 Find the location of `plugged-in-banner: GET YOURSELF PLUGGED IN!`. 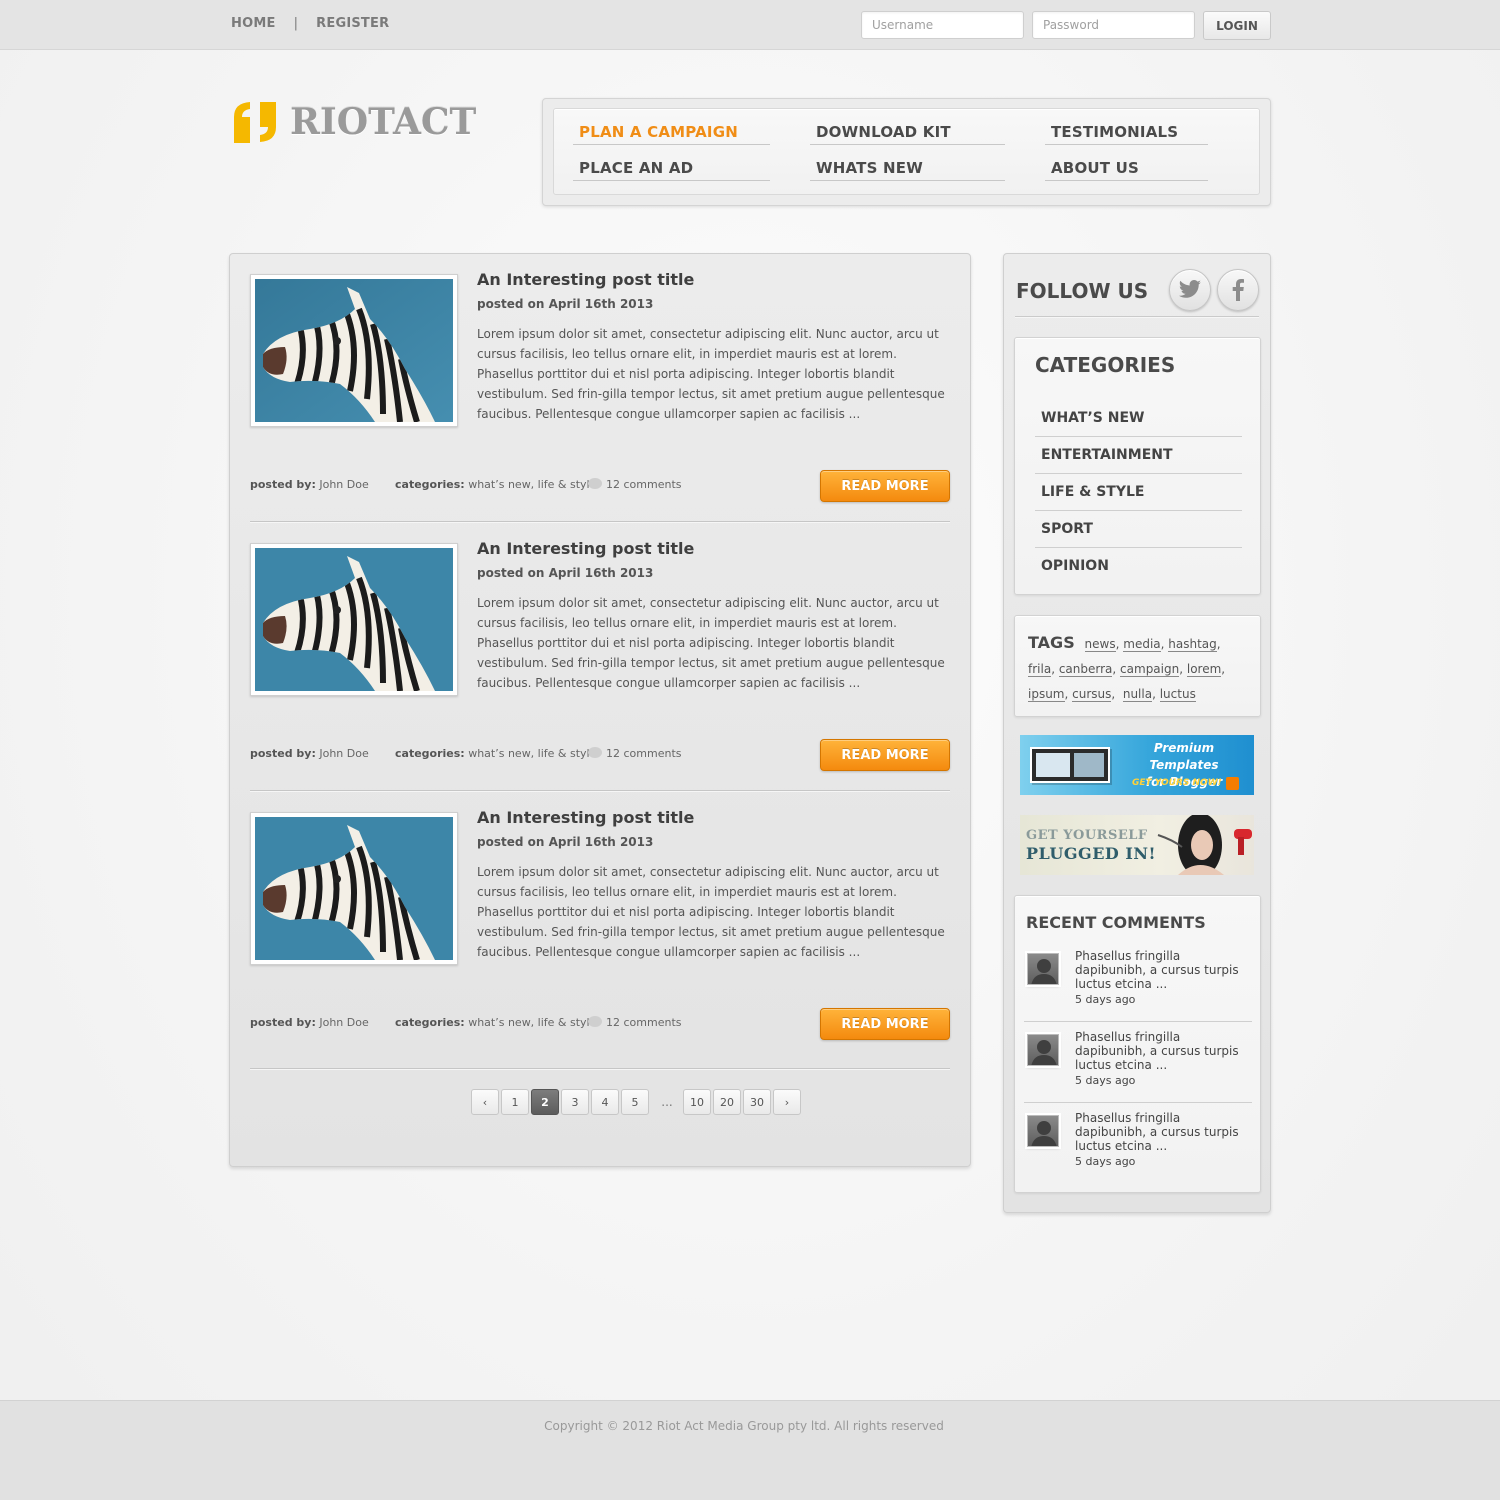

plugged-in-banner: GET YOURSELF PLUGGED IN! is located at coordinates (1137, 845).